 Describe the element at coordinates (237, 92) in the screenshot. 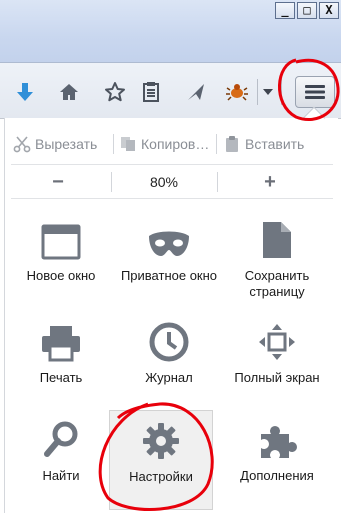

I see `addon-bug-icon` at that location.